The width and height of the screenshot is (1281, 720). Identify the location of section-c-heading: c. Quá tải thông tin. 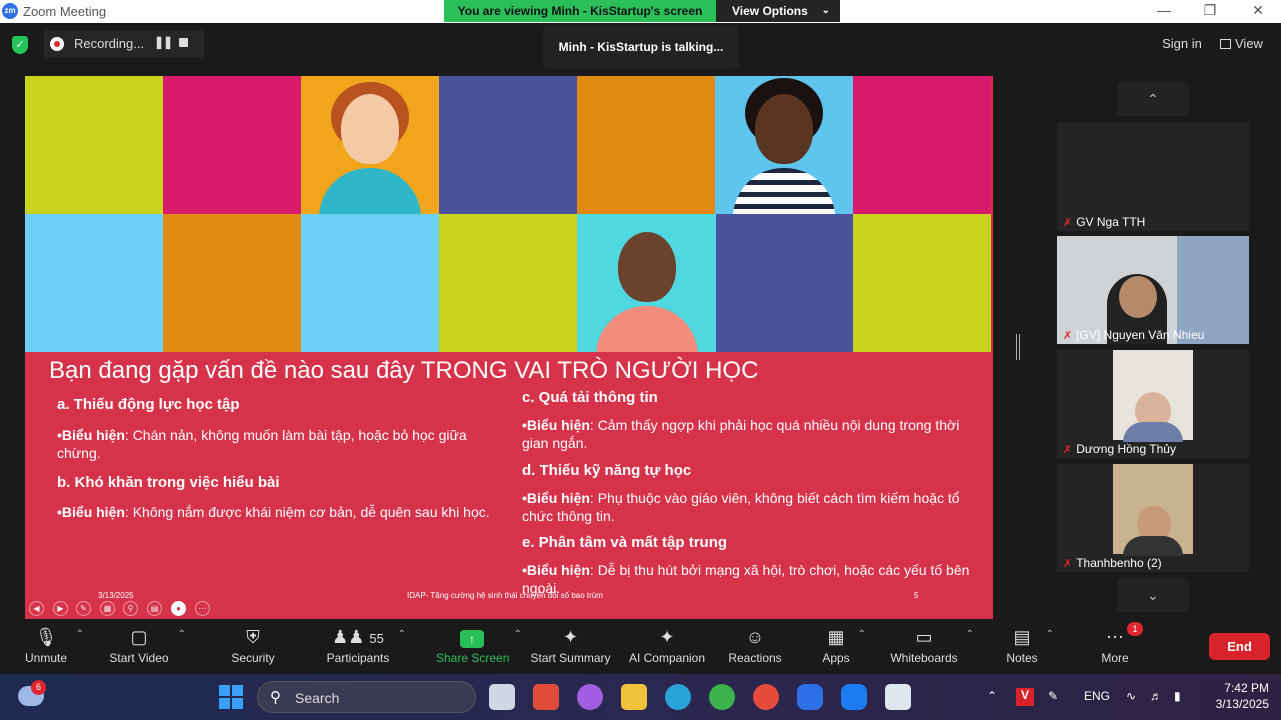
(590, 397).